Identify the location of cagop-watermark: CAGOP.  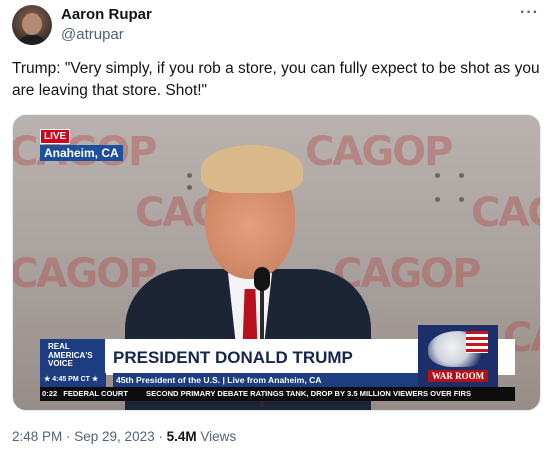
(505, 213).